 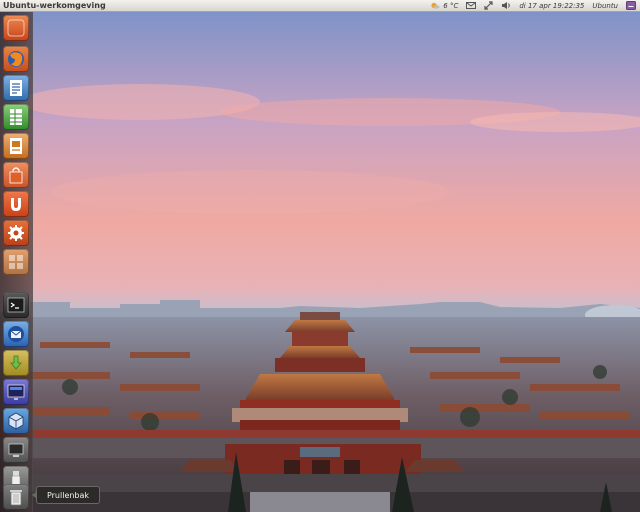 What do you see at coordinates (451, 5) in the screenshot?
I see `weather-temperature: 6 °C` at bounding box center [451, 5].